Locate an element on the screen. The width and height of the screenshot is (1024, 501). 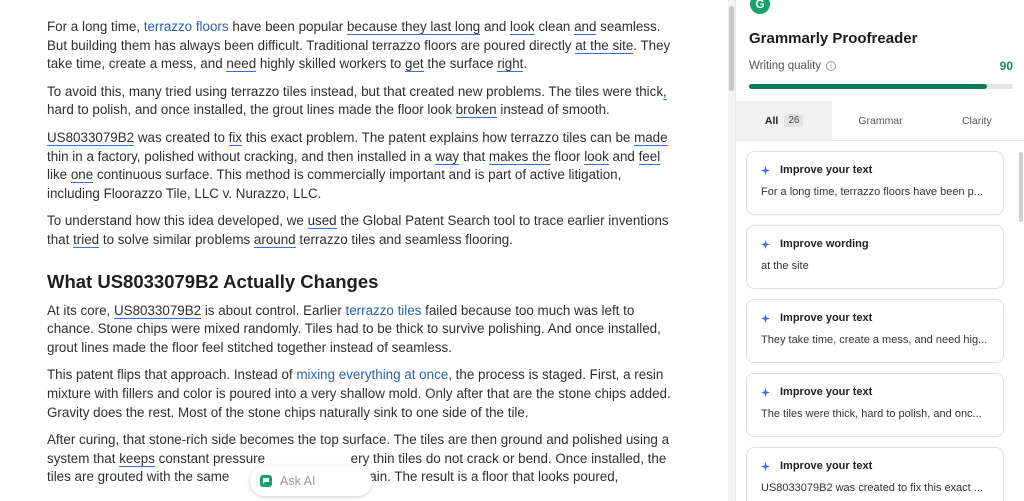
panel-scrollbar-thumb is located at coordinates (1021, 187).